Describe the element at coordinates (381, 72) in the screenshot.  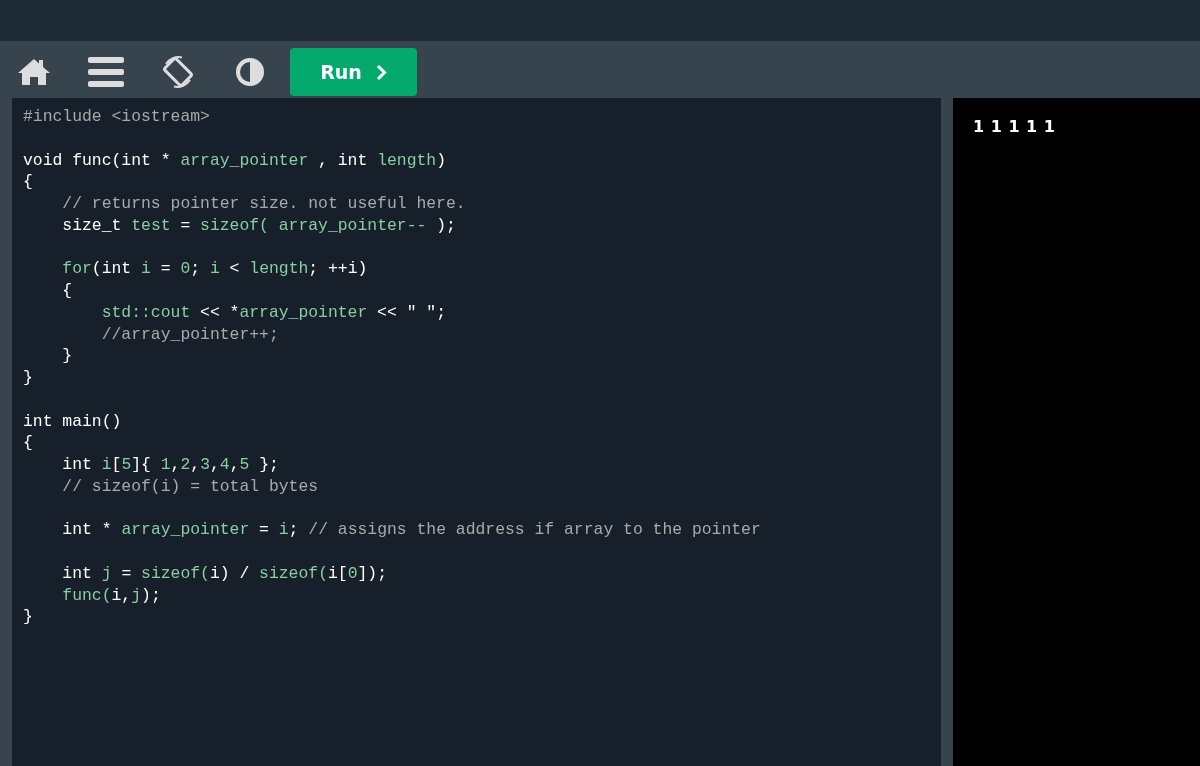
I see `chevron-icon` at that location.